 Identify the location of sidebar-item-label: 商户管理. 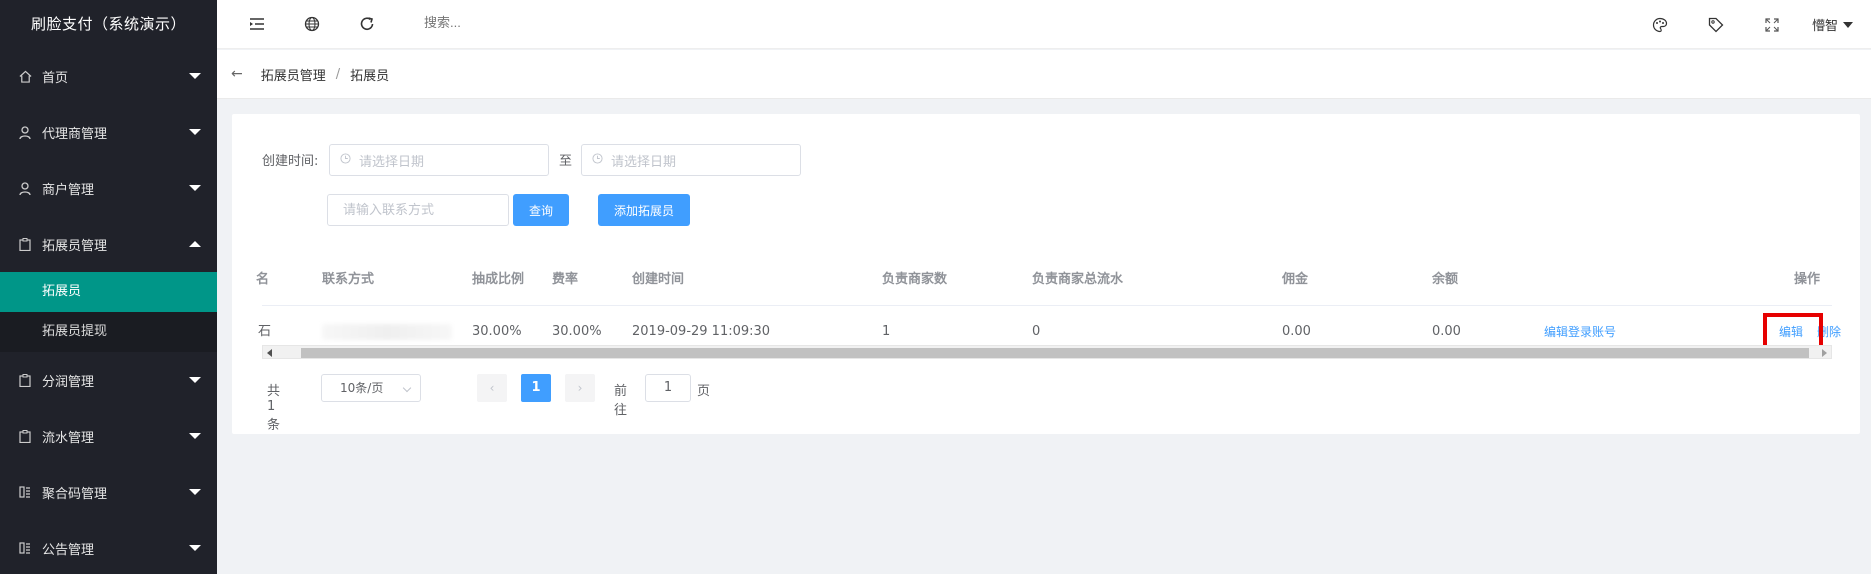
(68, 190).